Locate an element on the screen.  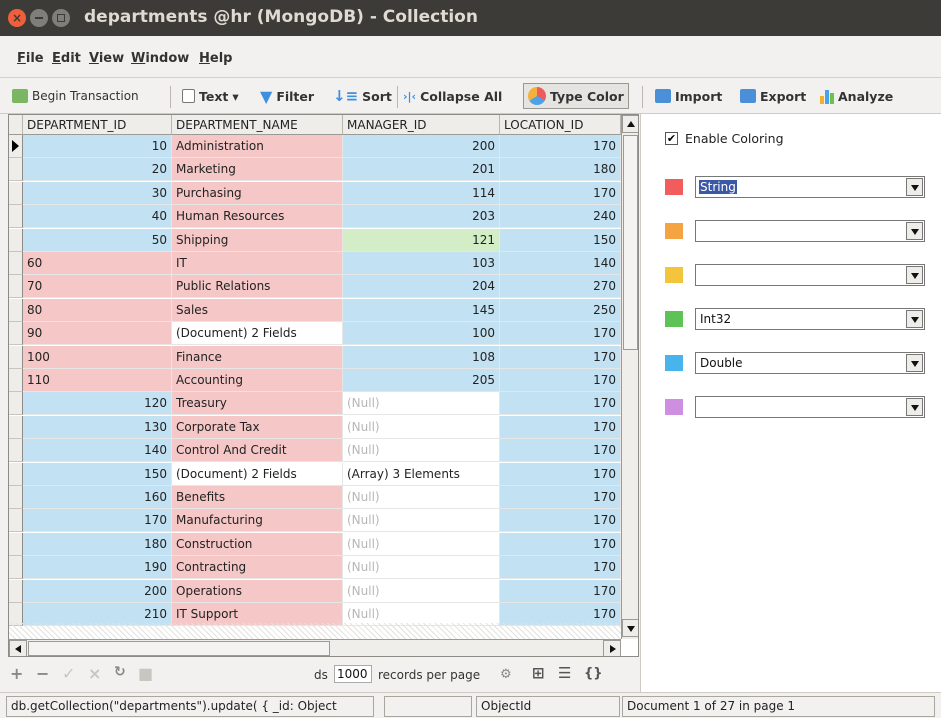
cell-department-name: Control And Credit is located at coordinates (257, 450).